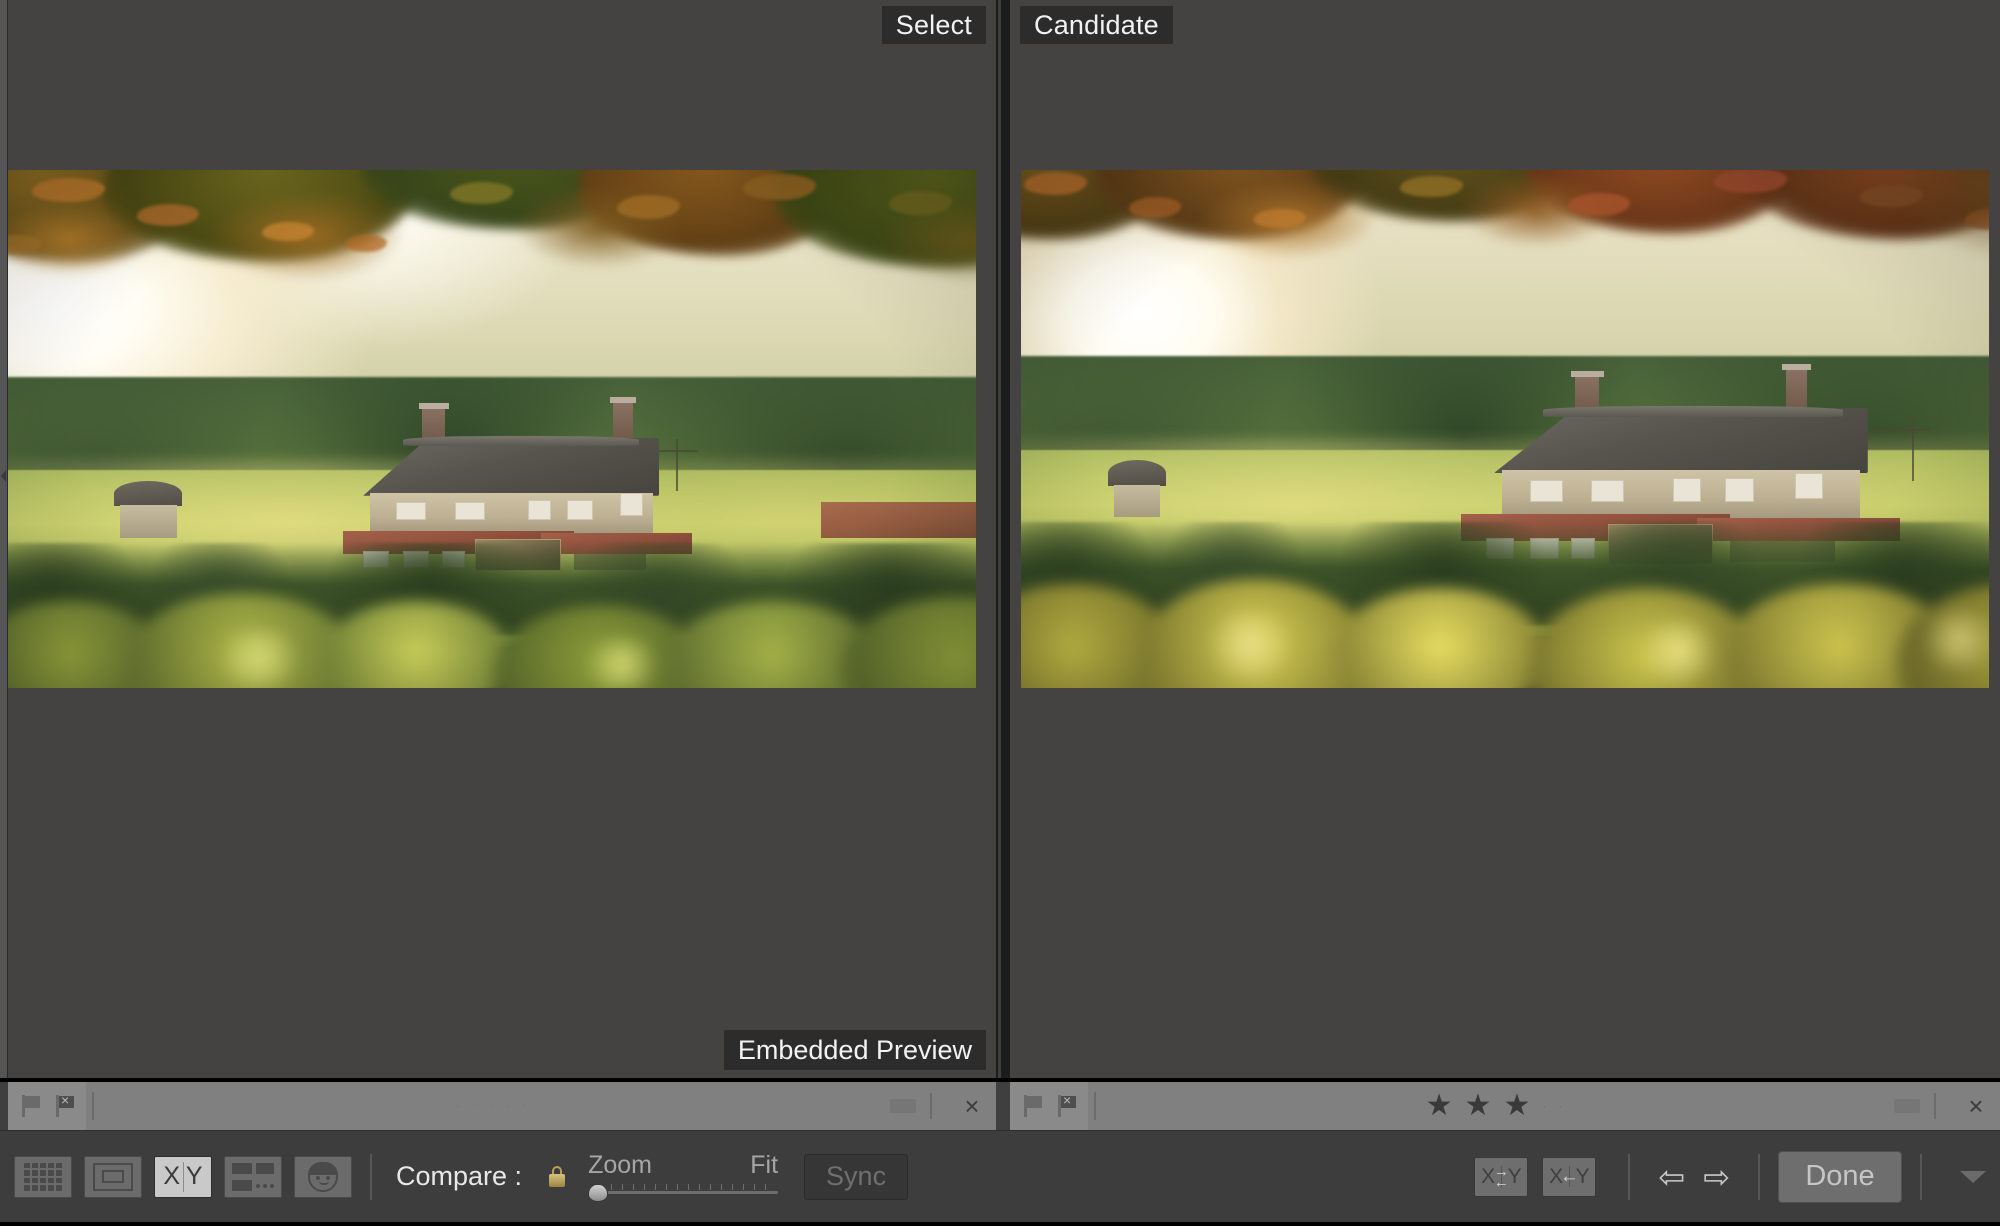 The height and width of the screenshot is (1226, 2000). What do you see at coordinates (689, 1192) in the screenshot?
I see `zoom-slider-line` at bounding box center [689, 1192].